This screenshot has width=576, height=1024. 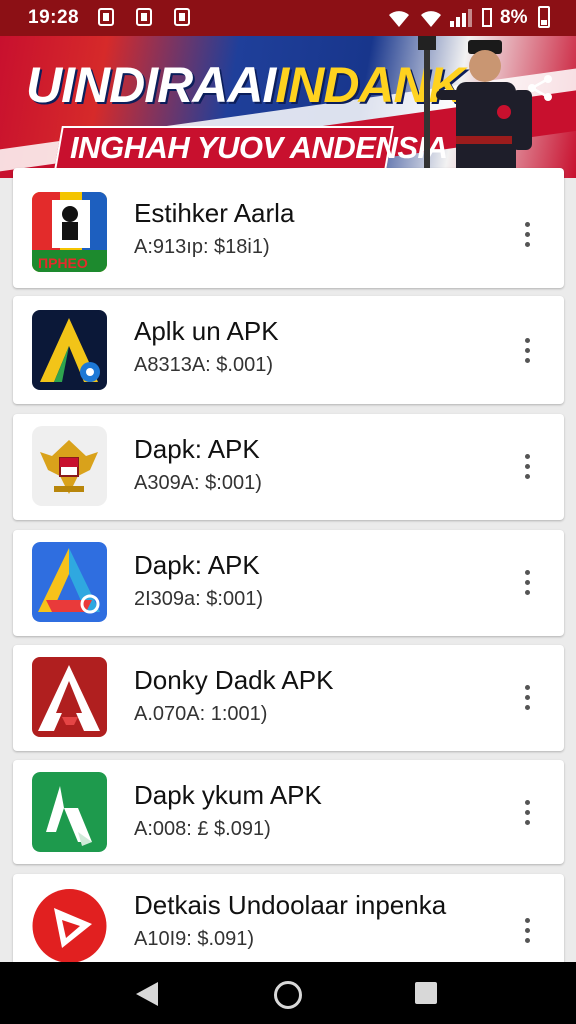 What do you see at coordinates (540, 88) in the screenshot?
I see `share-icon` at bounding box center [540, 88].